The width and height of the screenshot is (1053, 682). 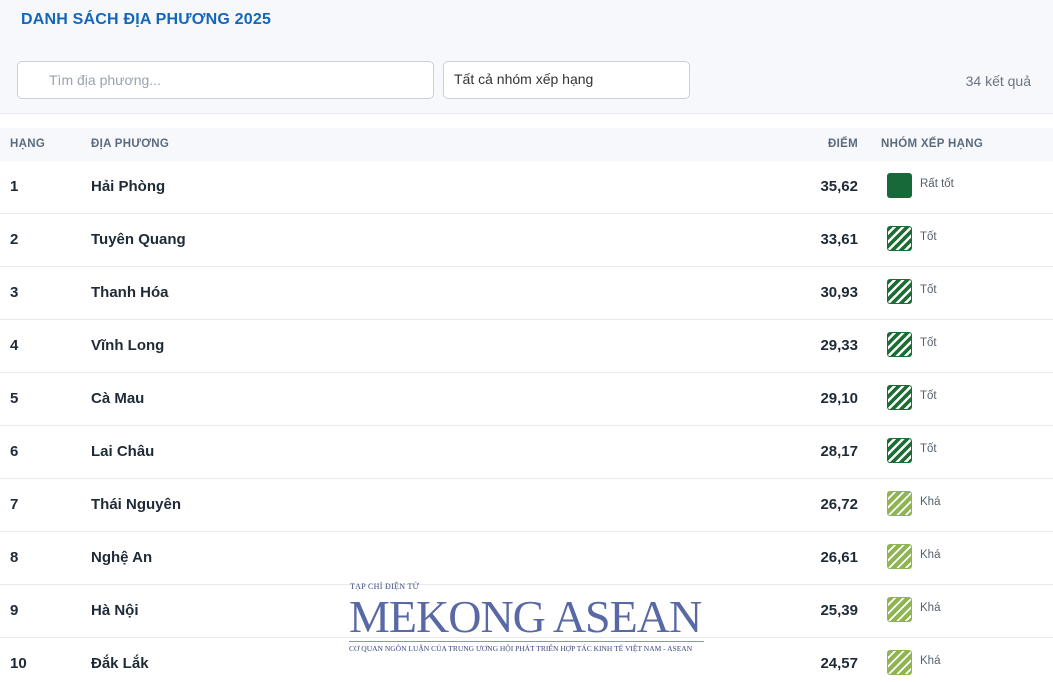 I want to click on row-score: 26,72, so click(x=839, y=504).